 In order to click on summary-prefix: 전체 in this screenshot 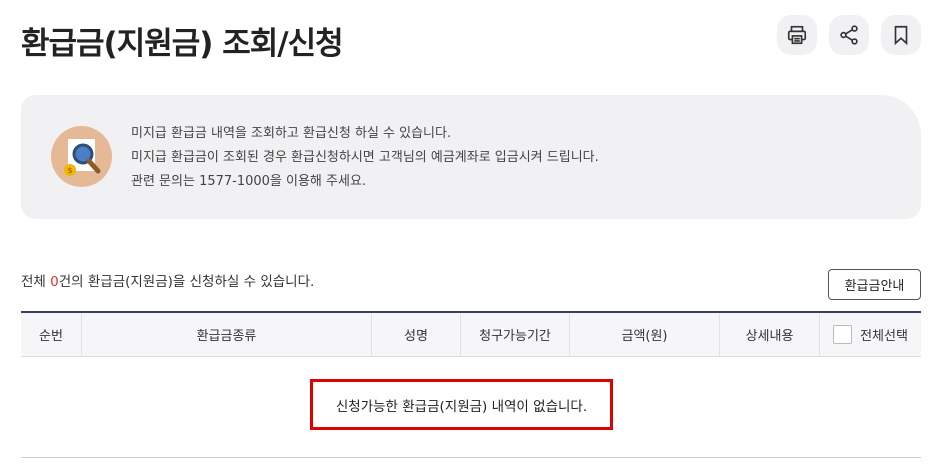, I will do `click(36, 282)`.